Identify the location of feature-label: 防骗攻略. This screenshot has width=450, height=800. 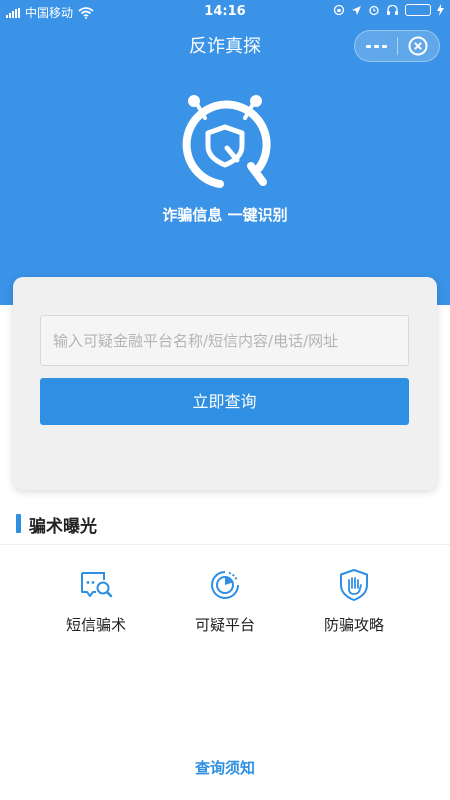
(353, 625).